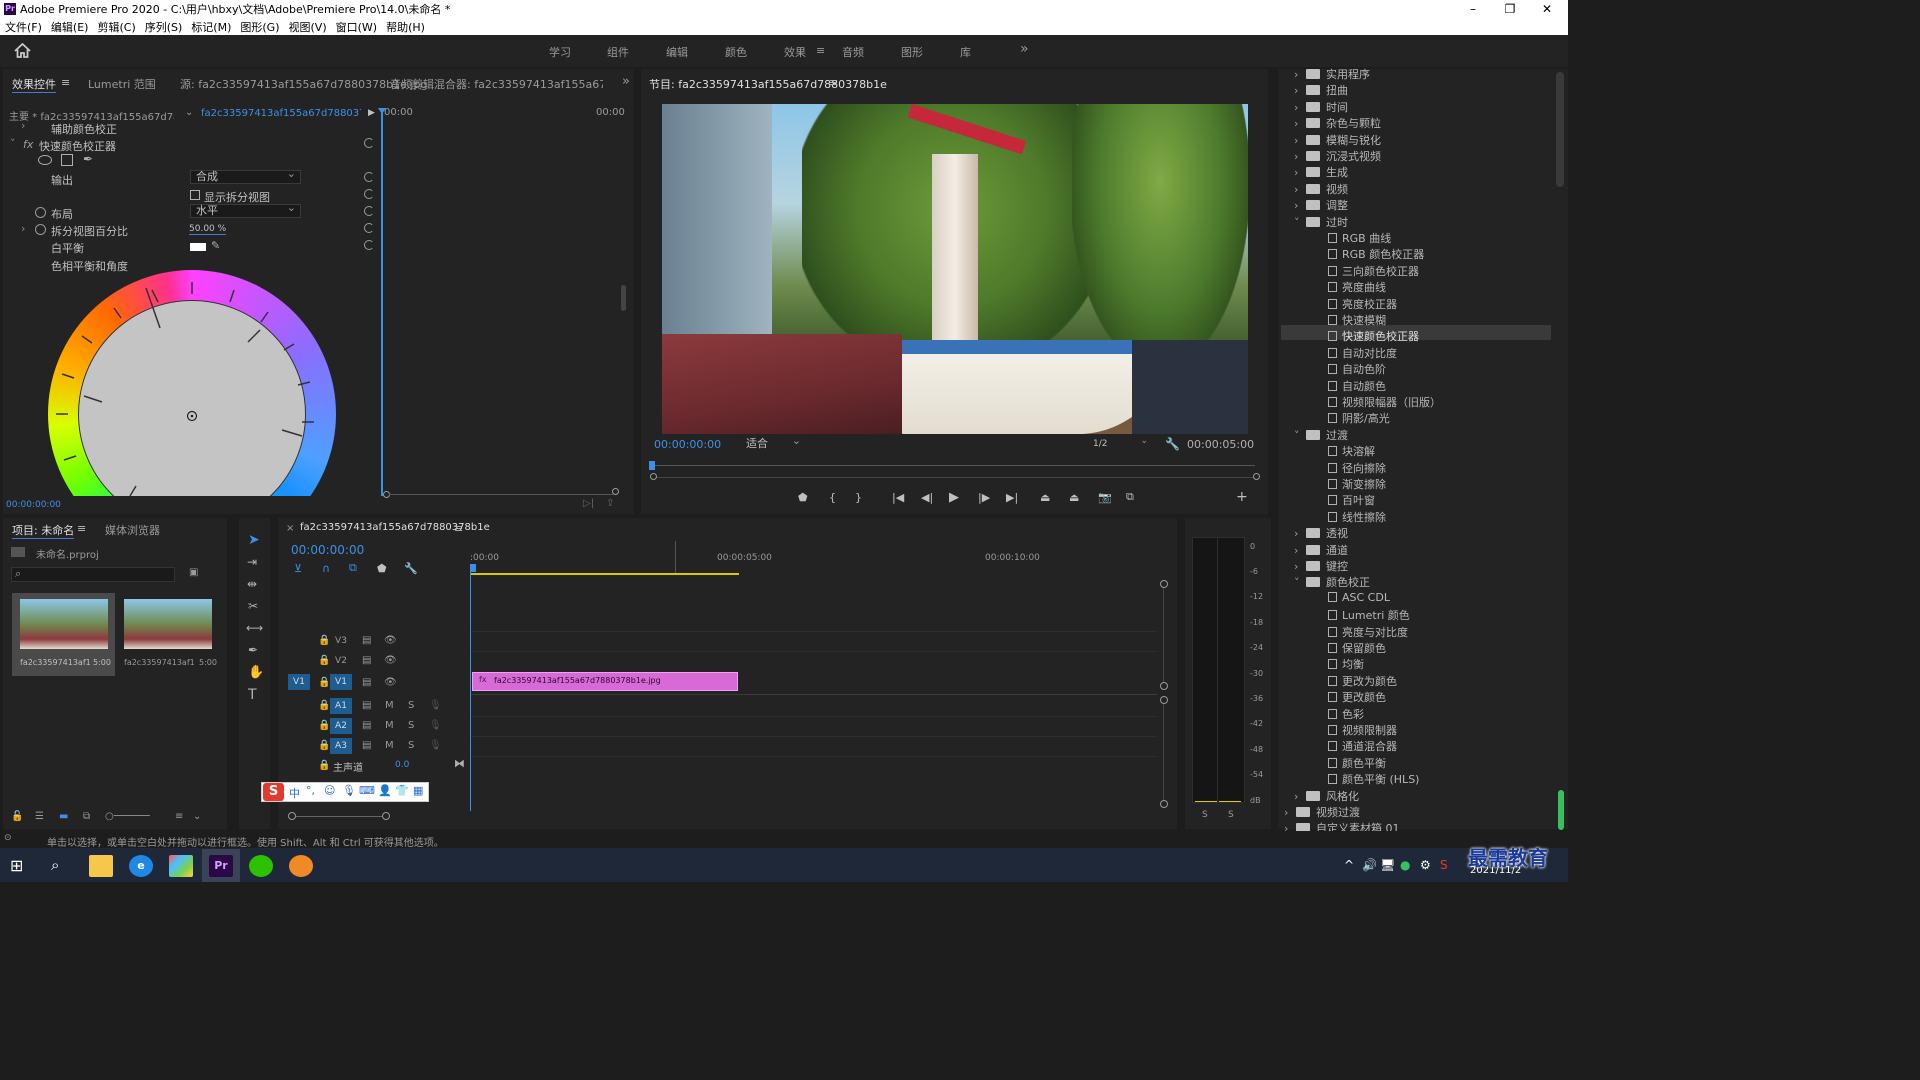 The image size is (1920, 1080). Describe the element at coordinates (496, 84) in the screenshot. I see `tab-audio-clip-mixer: 音频剪辑混合器: fa2c33597413af155a67d788037` at that location.